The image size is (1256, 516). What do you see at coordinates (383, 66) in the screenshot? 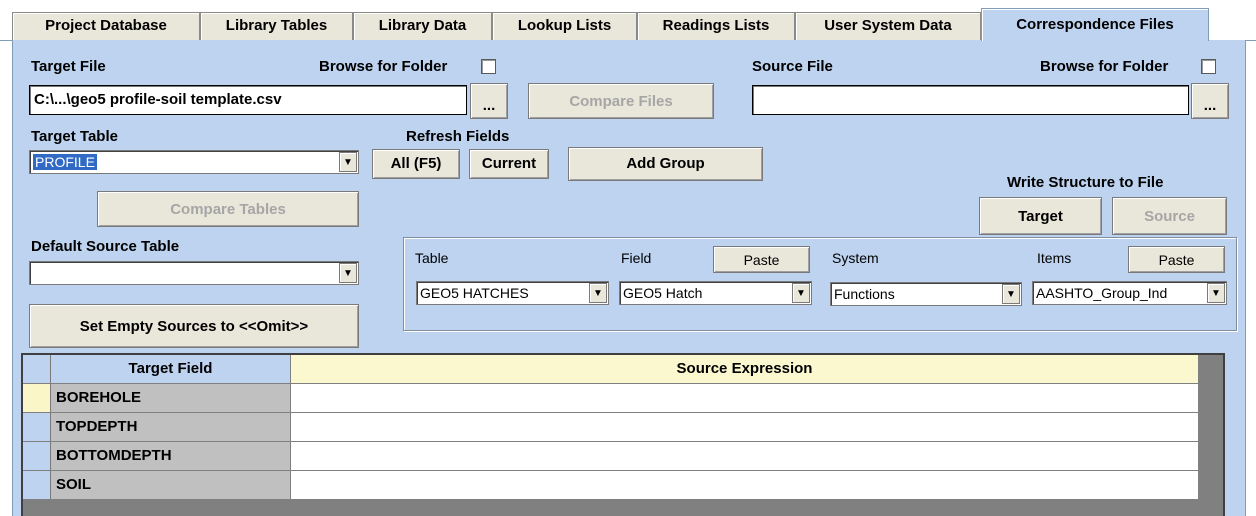
I see `target-browse-folder-label: Browse for Folder` at bounding box center [383, 66].